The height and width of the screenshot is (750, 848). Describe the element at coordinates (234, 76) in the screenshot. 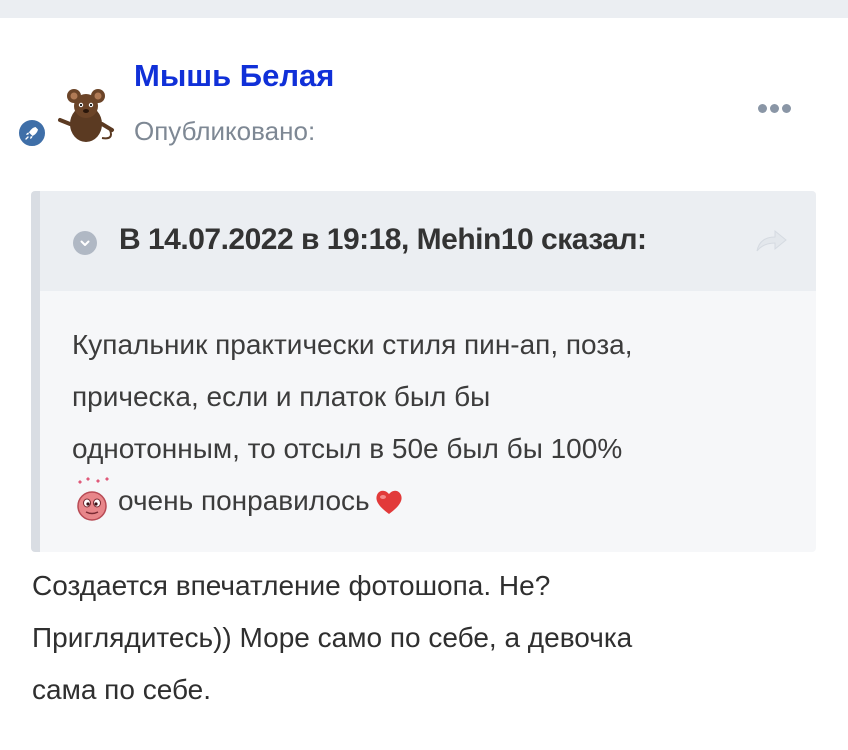

I see `author-name-link: Мышь Белая` at that location.